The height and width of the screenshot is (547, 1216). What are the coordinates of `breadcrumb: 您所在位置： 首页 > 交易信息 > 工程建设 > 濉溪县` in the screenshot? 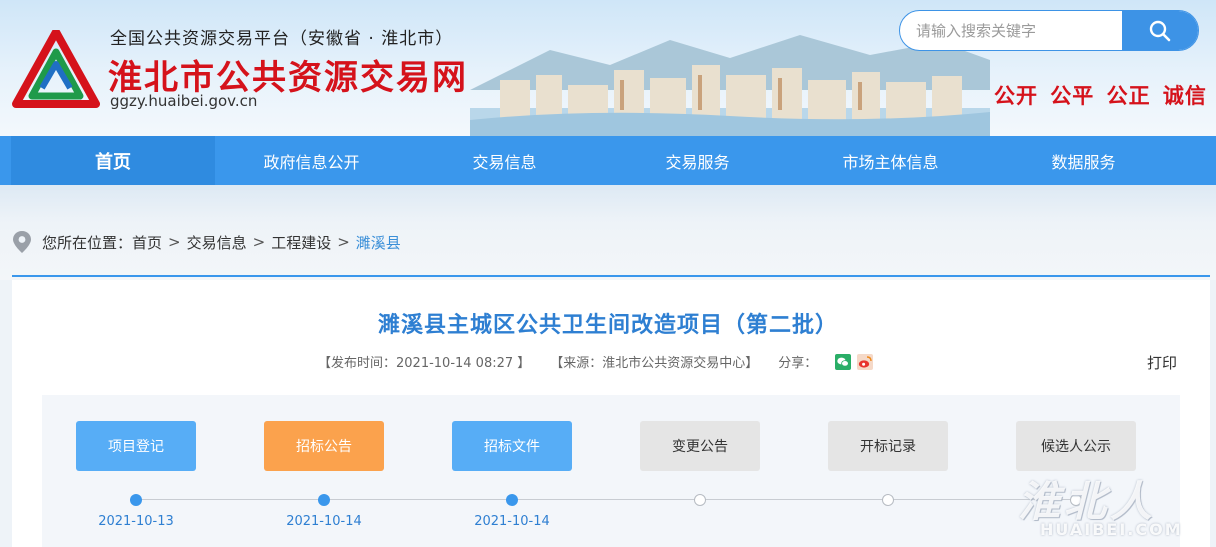 It's located at (206, 242).